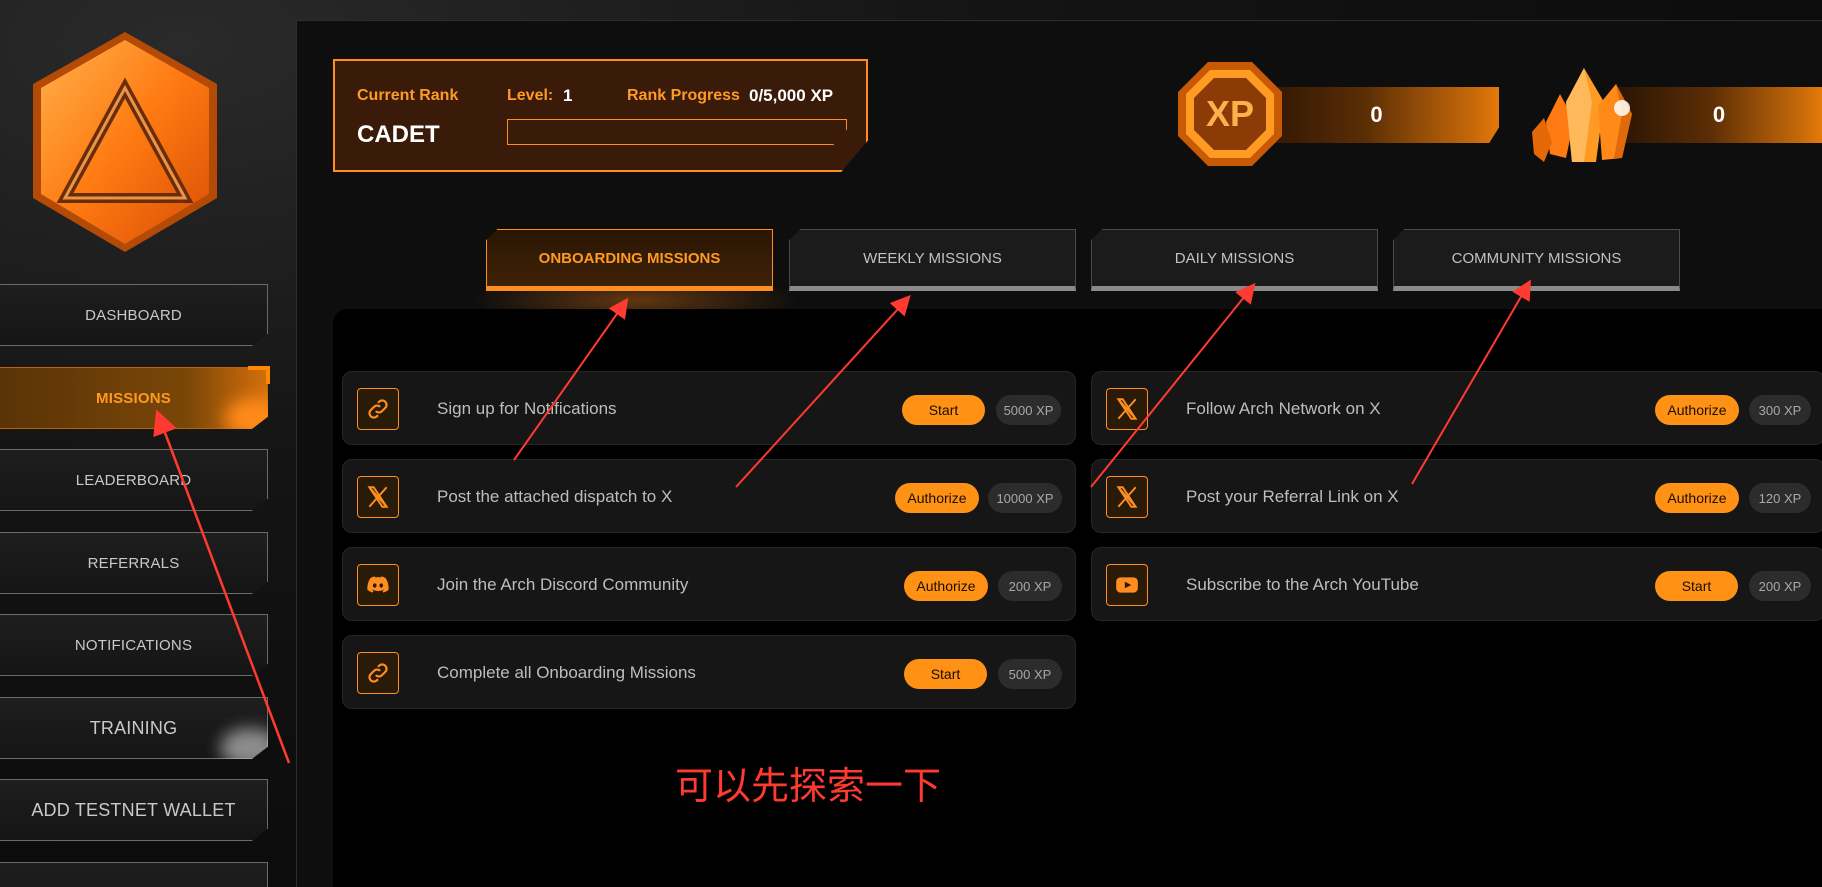 The image size is (1822, 887). Describe the element at coordinates (530, 95) in the screenshot. I see `level-label: Level:` at that location.